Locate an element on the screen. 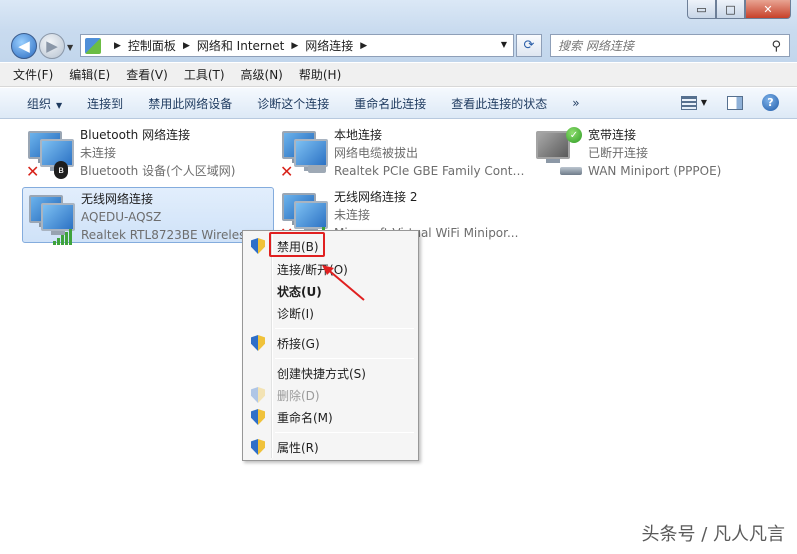  view-controls: ▼ ? is located at coordinates (729, 102).